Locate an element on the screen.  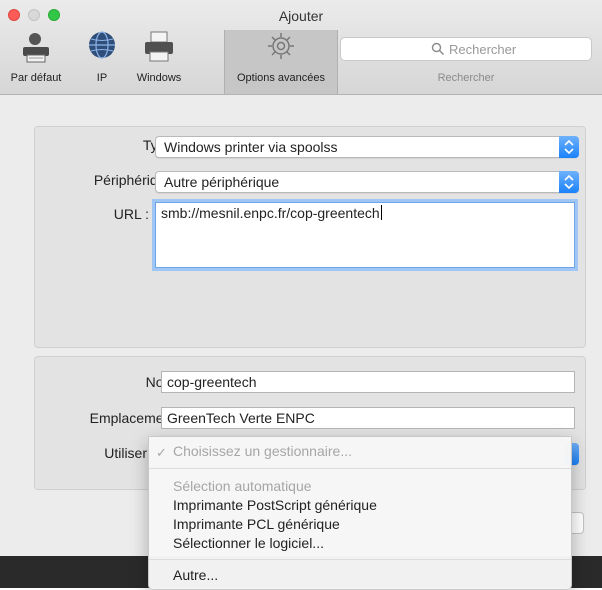
use-label: Utiliser is located at coordinates (125, 453).